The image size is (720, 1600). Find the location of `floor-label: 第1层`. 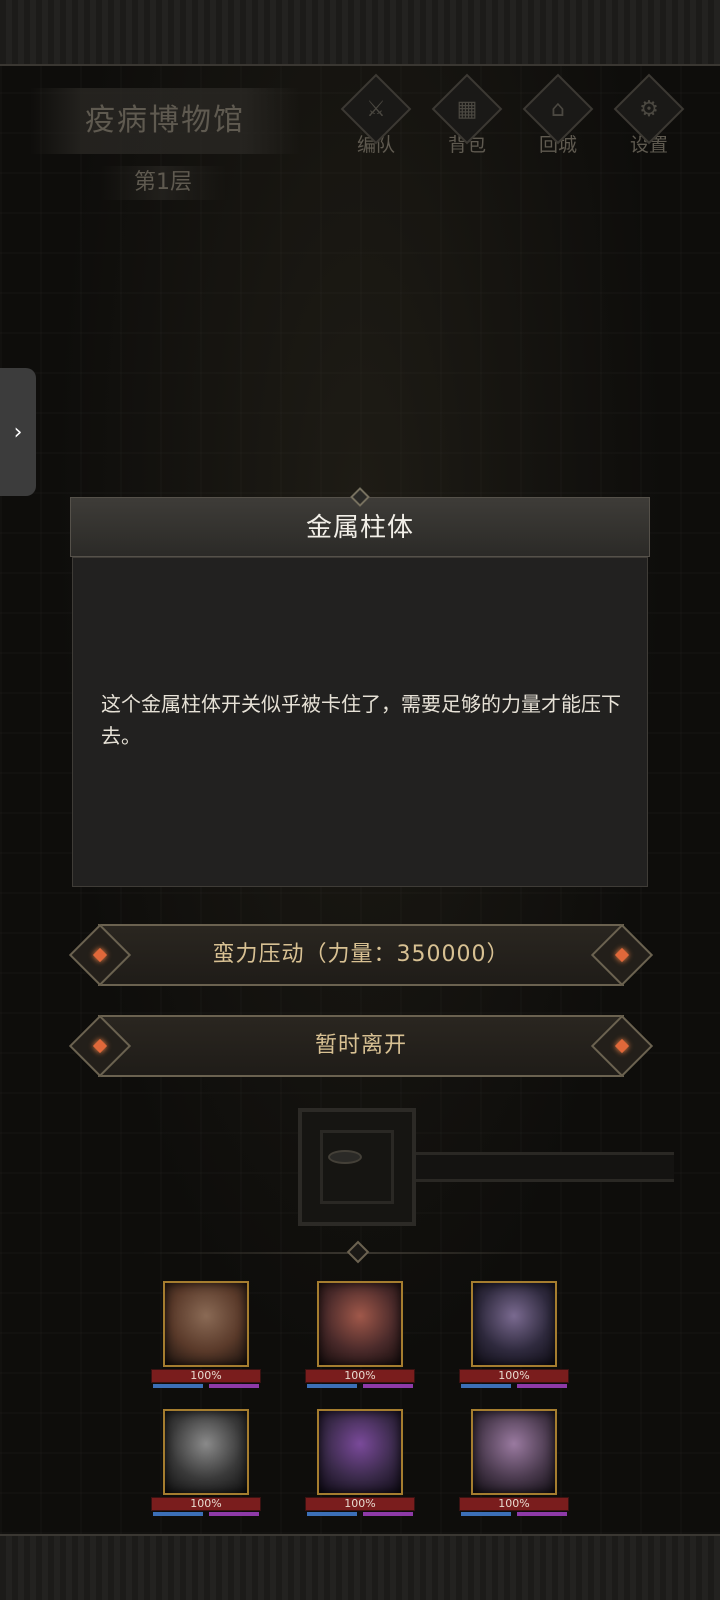

floor-label: 第1层 is located at coordinates (163, 183).